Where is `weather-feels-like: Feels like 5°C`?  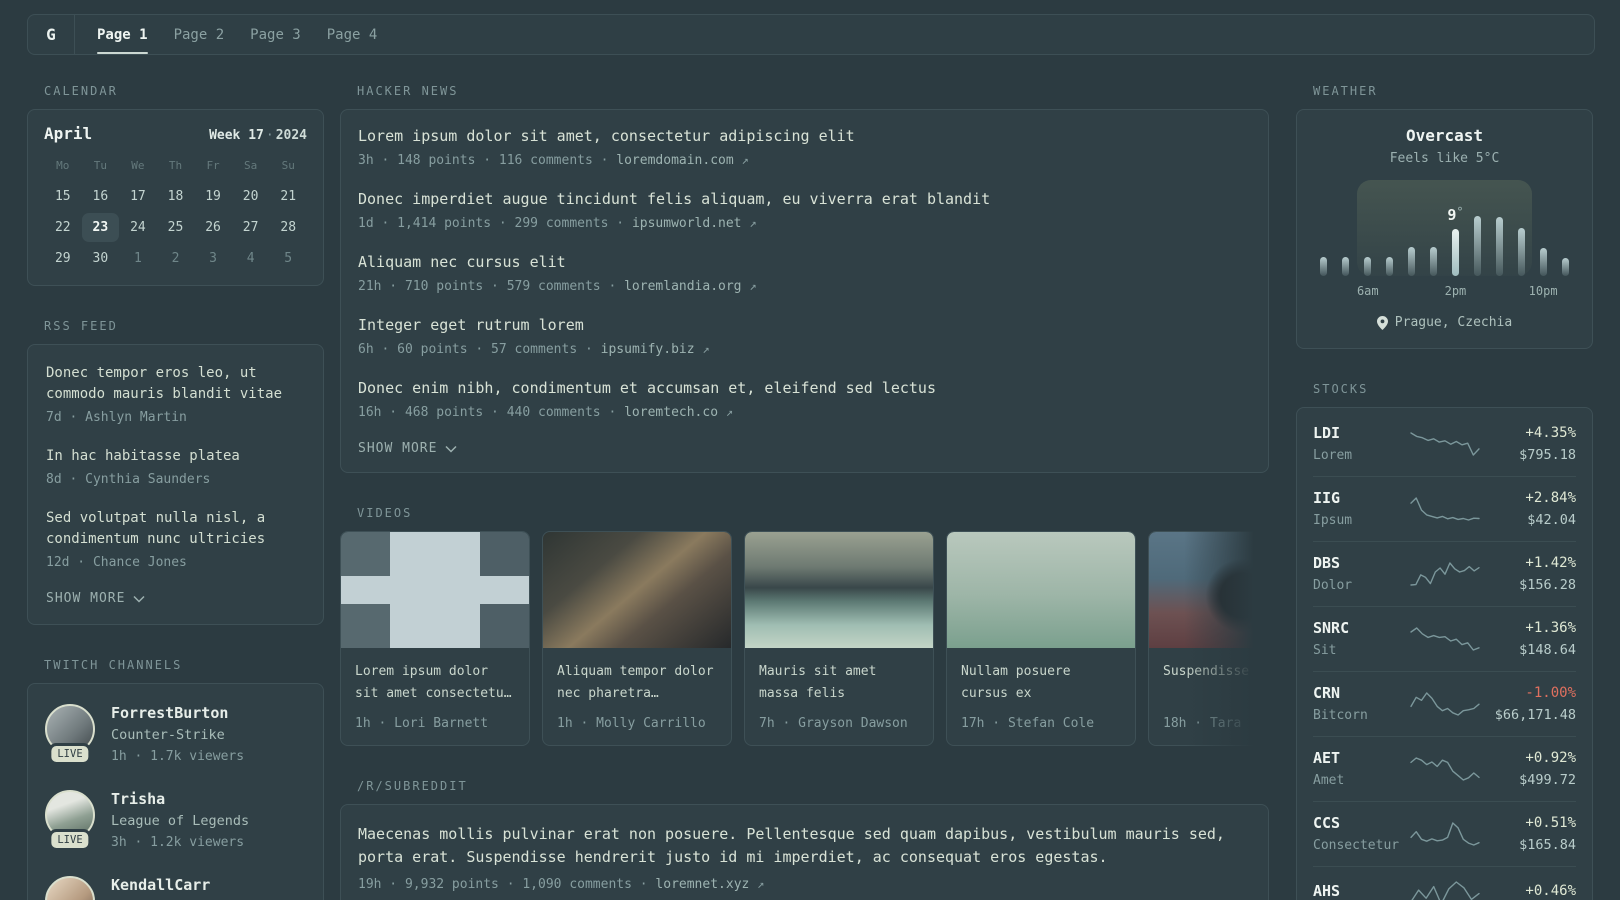
weather-feels-like: Feels like 5°C is located at coordinates (1444, 158).